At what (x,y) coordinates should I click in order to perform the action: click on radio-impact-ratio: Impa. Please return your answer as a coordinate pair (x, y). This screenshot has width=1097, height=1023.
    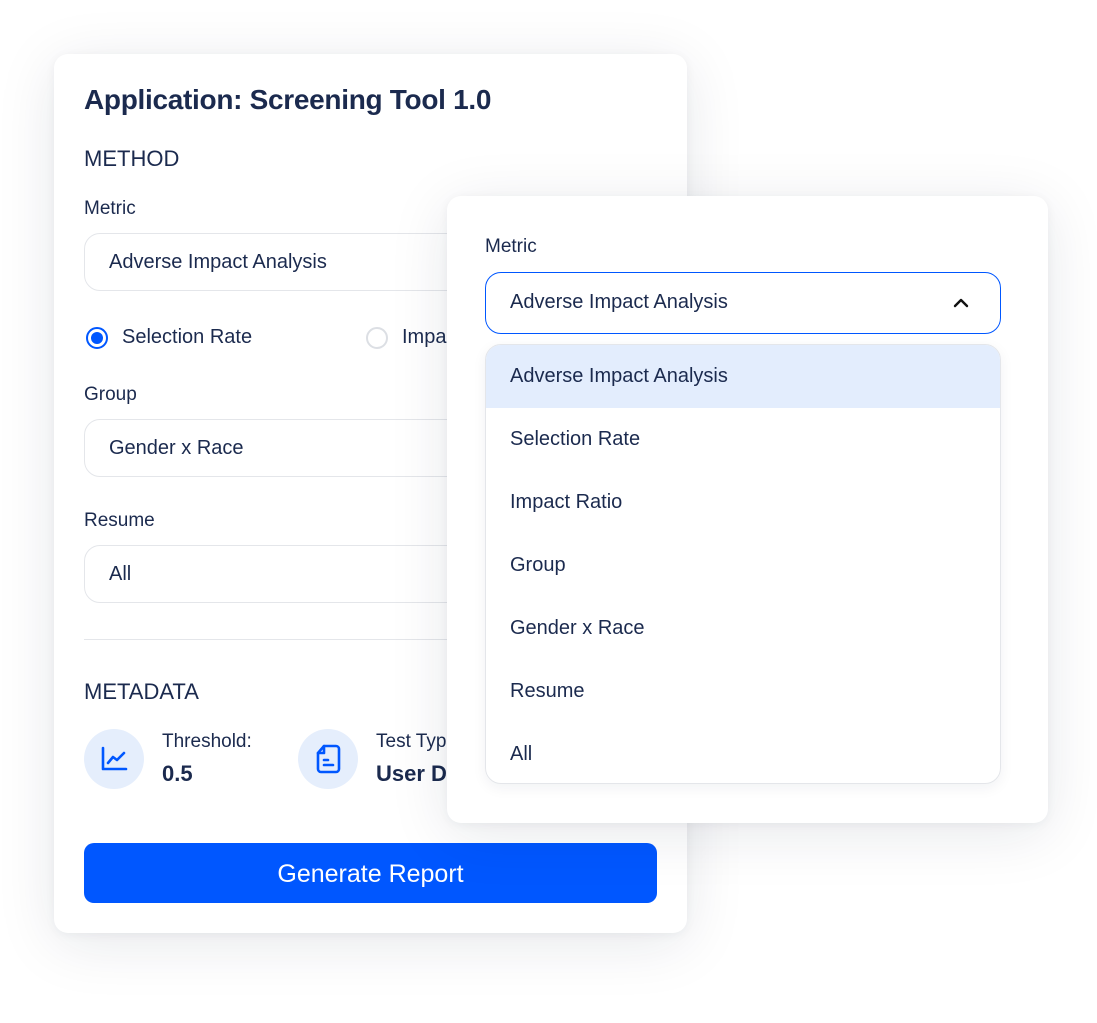
    Looking at the image, I should click on (406, 337).